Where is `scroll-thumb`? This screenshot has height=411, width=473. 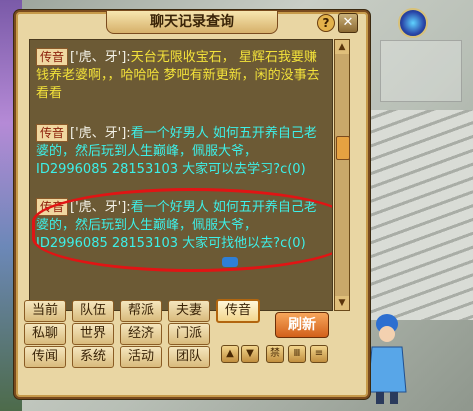 scroll-thumb is located at coordinates (343, 148).